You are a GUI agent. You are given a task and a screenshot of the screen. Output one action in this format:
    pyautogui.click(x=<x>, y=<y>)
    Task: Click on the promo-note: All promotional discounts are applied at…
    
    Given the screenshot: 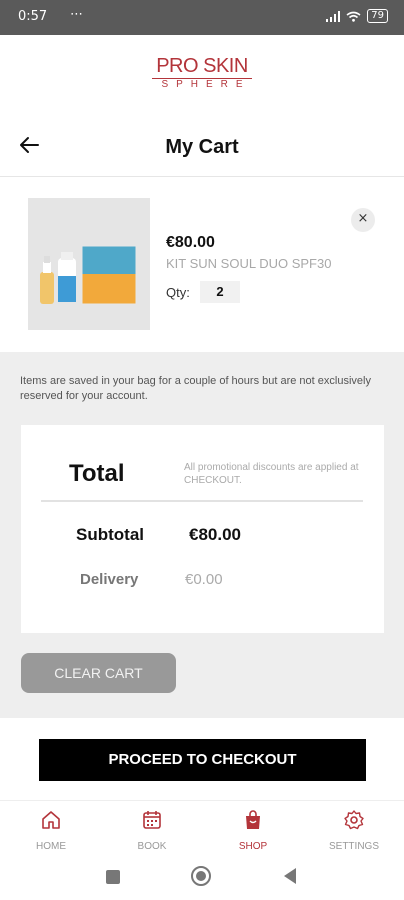 What is the action you would take?
    pyautogui.click(x=271, y=474)
    